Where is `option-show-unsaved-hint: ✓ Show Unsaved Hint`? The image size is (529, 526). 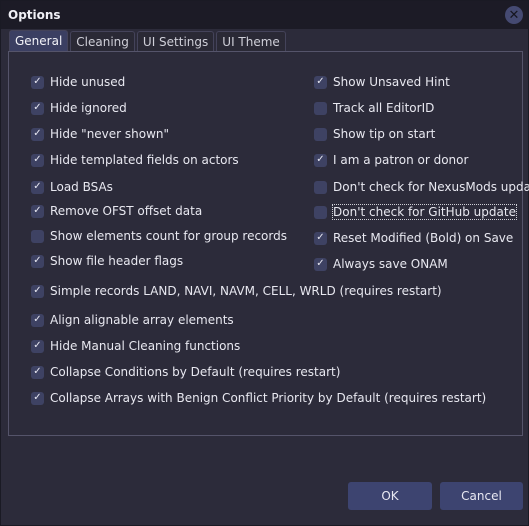
option-show-unsaved-hint: ✓ Show Unsaved Hint is located at coordinates (382, 82).